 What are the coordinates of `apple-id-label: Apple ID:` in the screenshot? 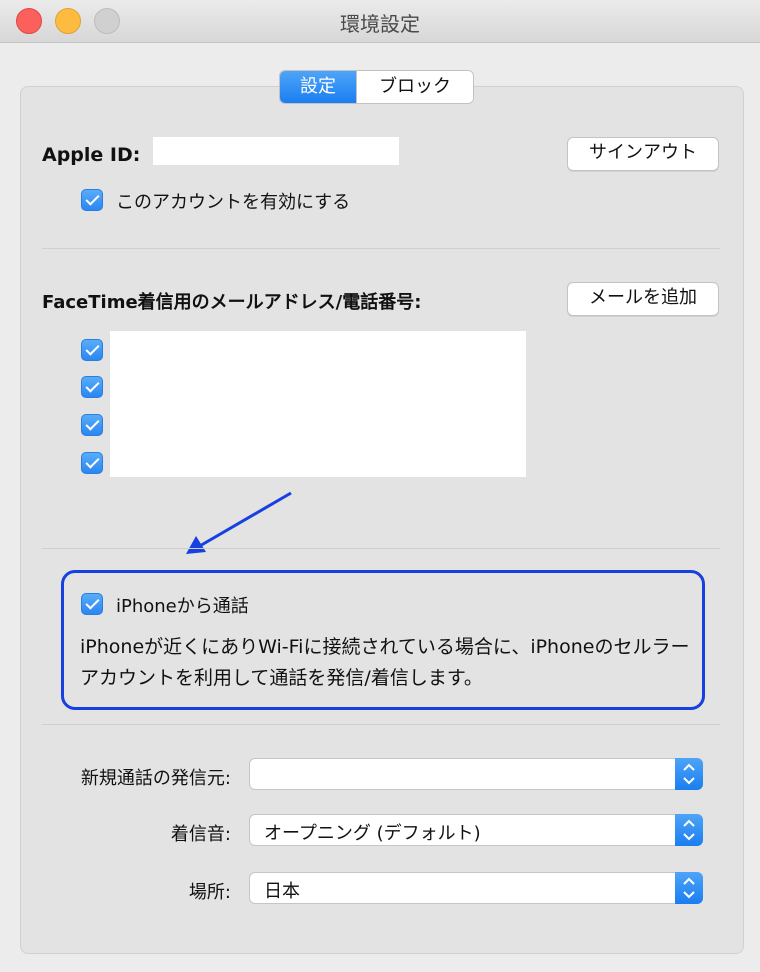 It's located at (91, 155).